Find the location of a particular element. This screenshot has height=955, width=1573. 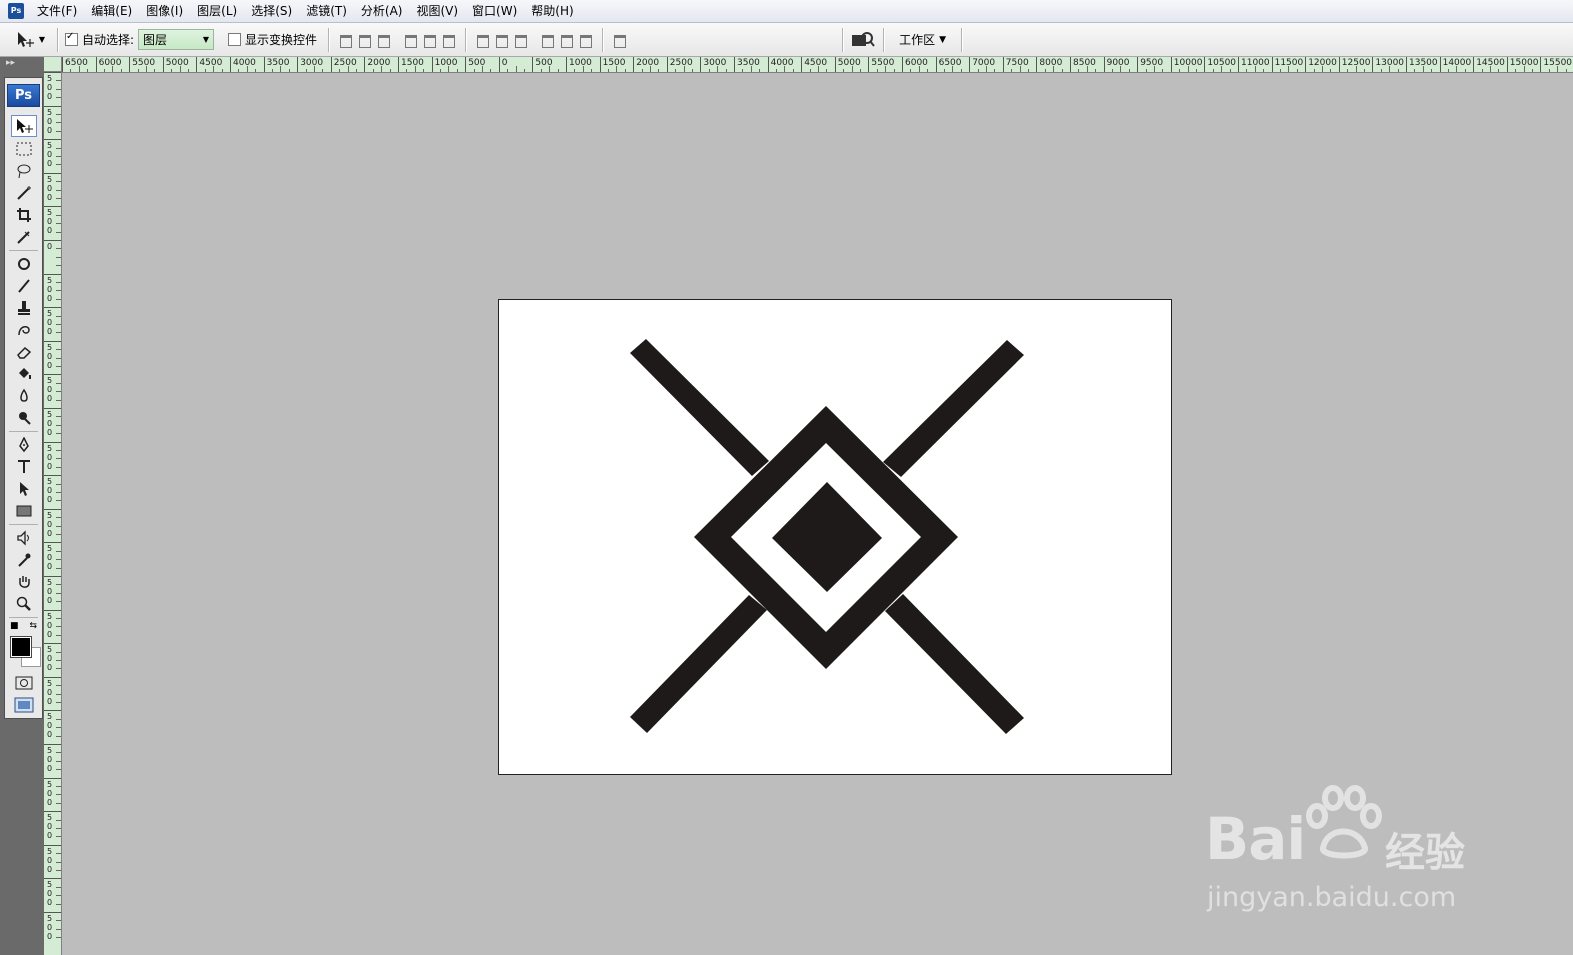

menu-filter: 滤镜(T) is located at coordinates (326, 11).